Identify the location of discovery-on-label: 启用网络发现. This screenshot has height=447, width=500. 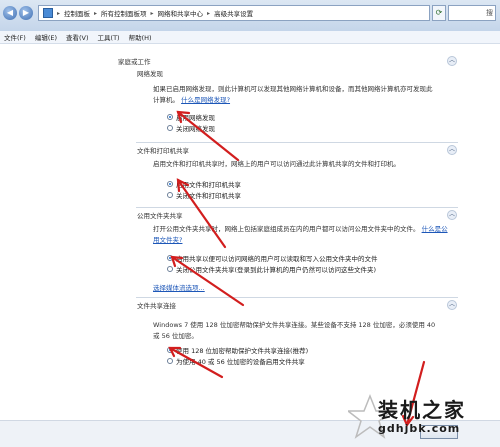
(195, 118).